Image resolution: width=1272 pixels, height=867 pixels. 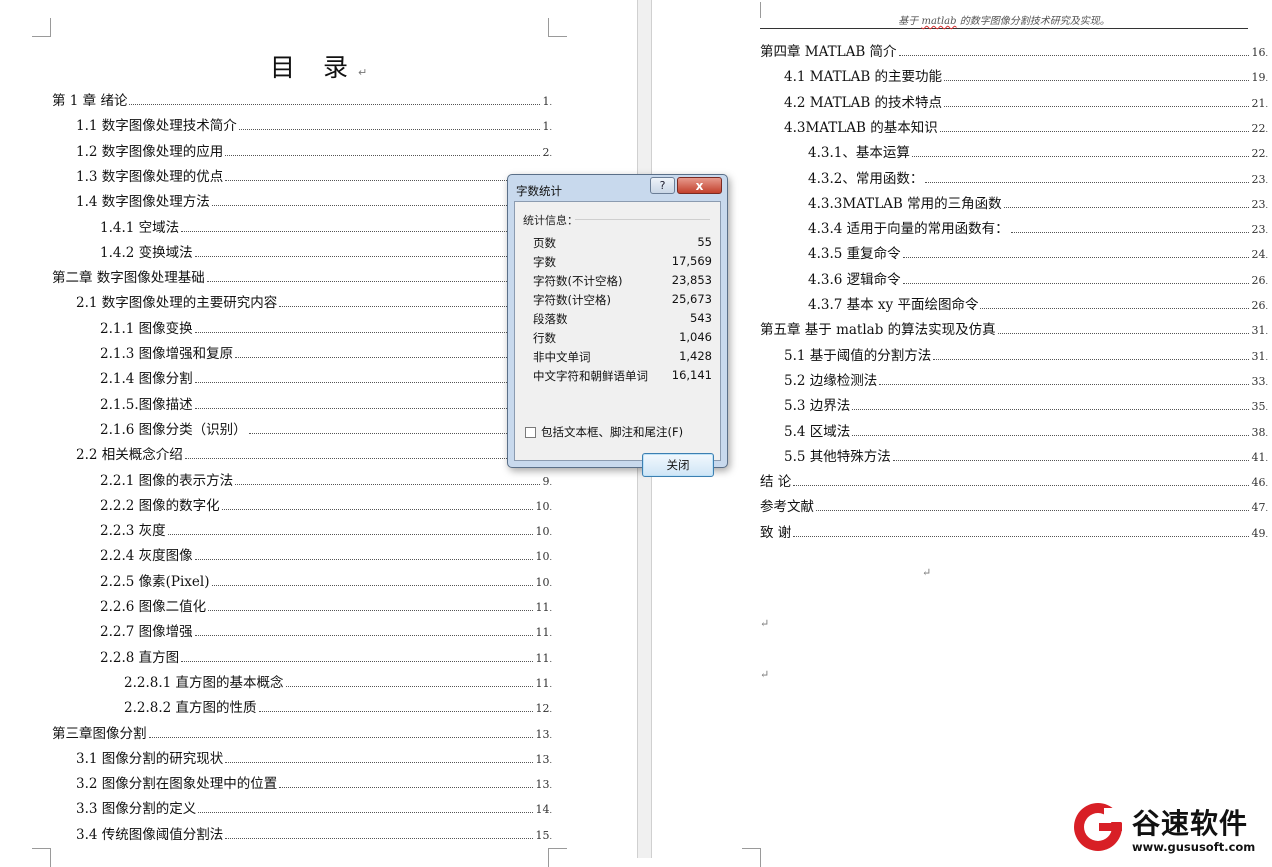 What do you see at coordinates (1026, 78) in the screenshot?
I see `toc-entry: 4.1 MATLAB 的主要功能 19` at bounding box center [1026, 78].